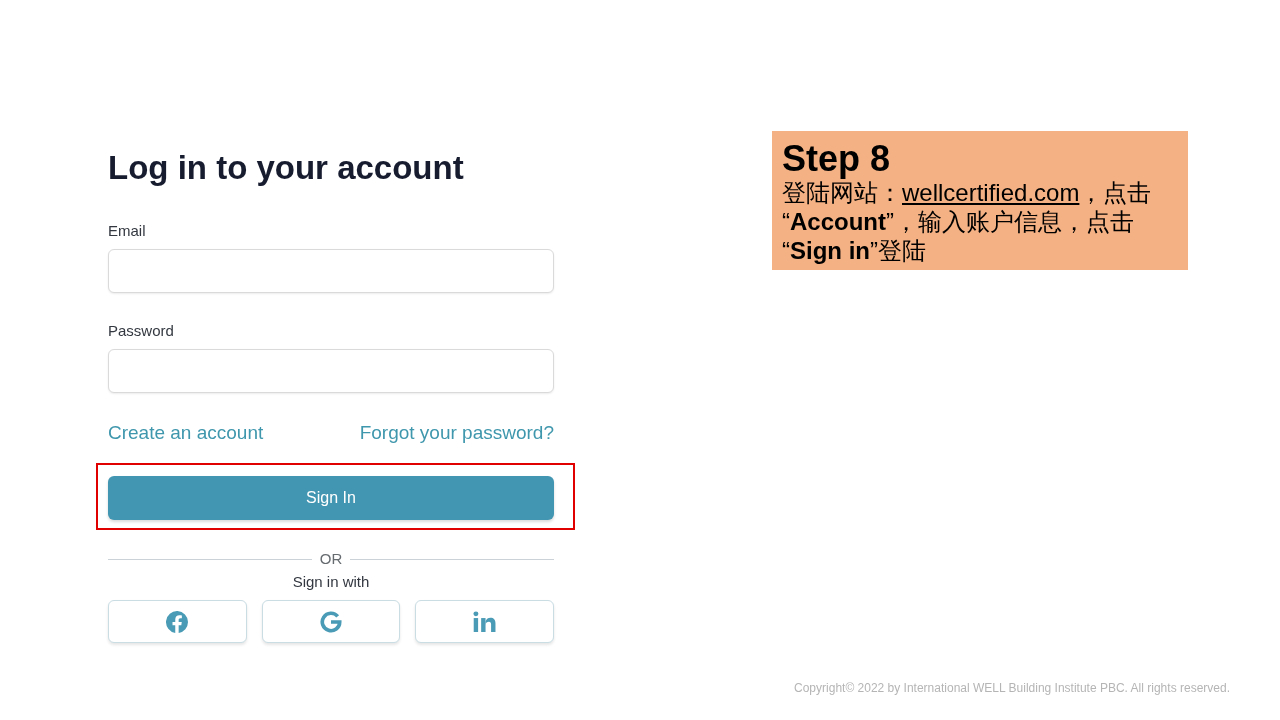  What do you see at coordinates (141, 331) in the screenshot?
I see `field-label: Password` at bounding box center [141, 331].